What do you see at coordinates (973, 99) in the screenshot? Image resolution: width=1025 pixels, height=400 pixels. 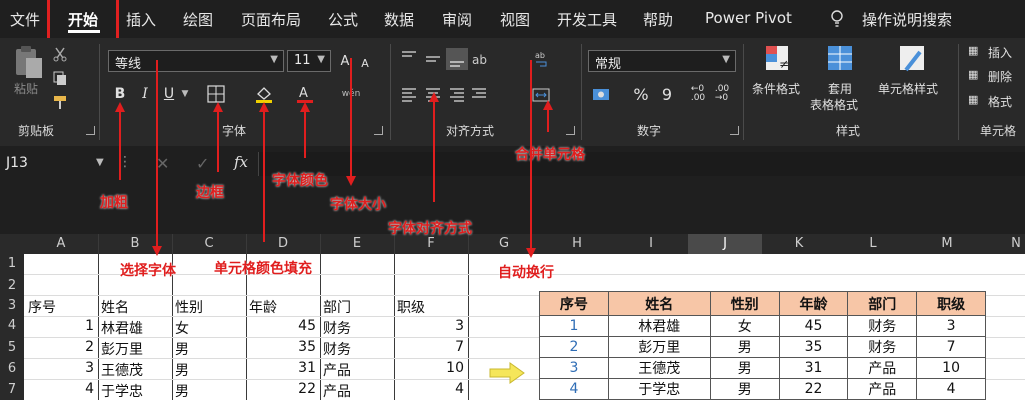 I see `format-cells-icon: ▦` at bounding box center [973, 99].